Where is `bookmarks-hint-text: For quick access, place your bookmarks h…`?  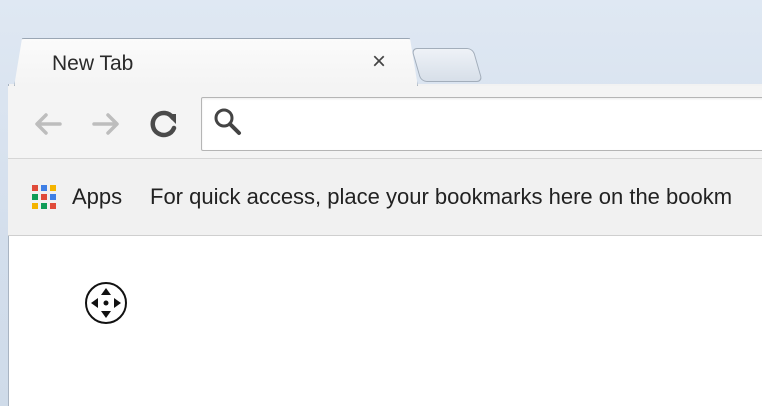
bookmarks-hint-text: For quick access, place your bookmarks h… is located at coordinates (441, 196).